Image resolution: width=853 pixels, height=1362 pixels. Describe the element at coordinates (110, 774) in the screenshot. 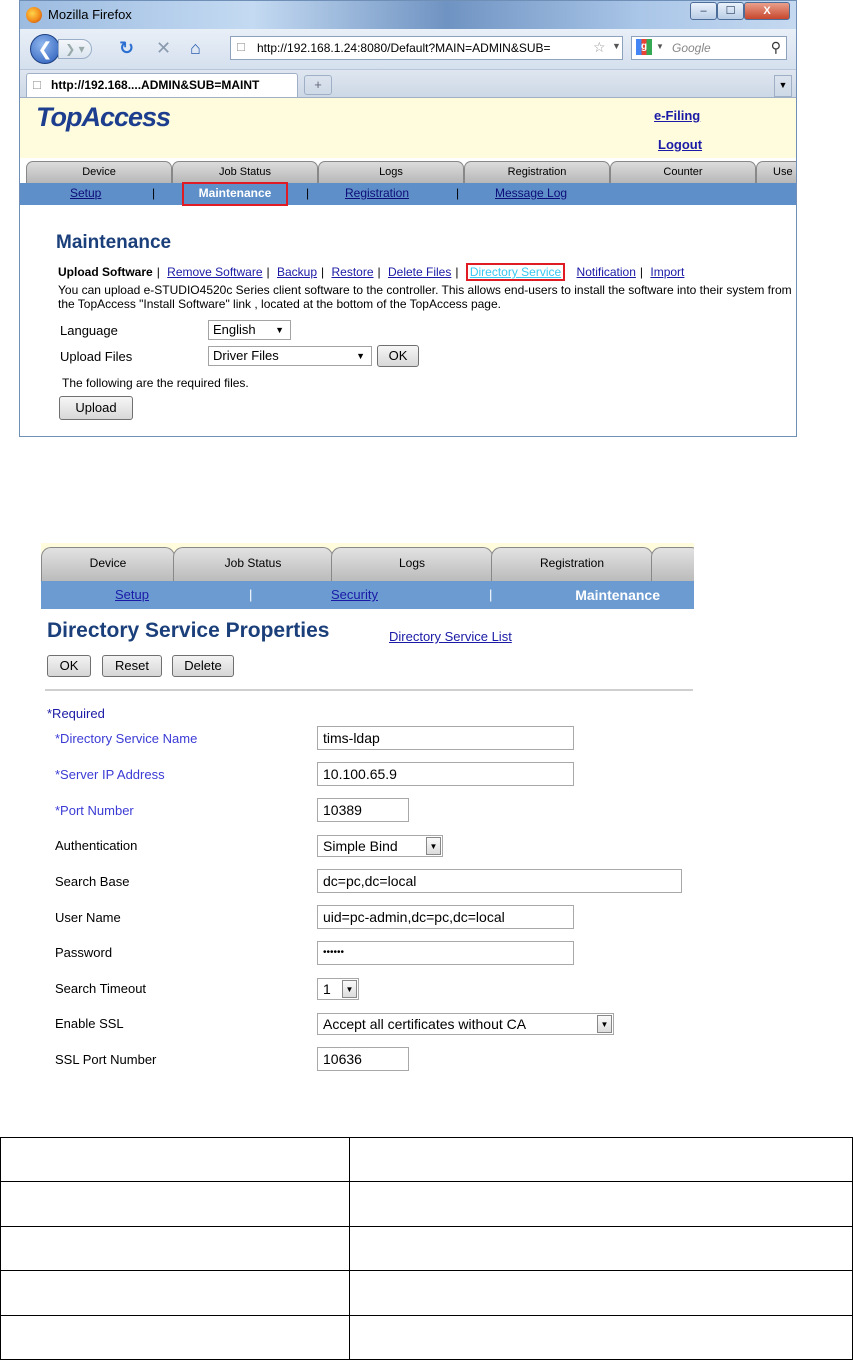

I see `server-ip-label: *Server IP Address` at that location.